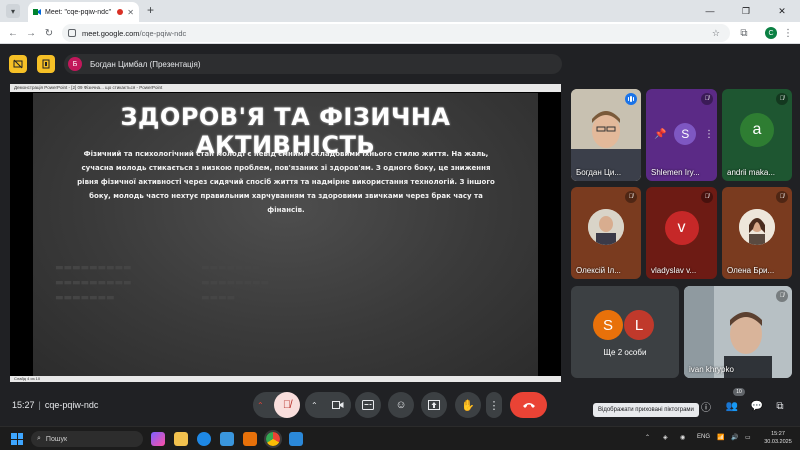  Describe the element at coordinates (771, 33) in the screenshot. I see `profile-avatar: C` at that location.